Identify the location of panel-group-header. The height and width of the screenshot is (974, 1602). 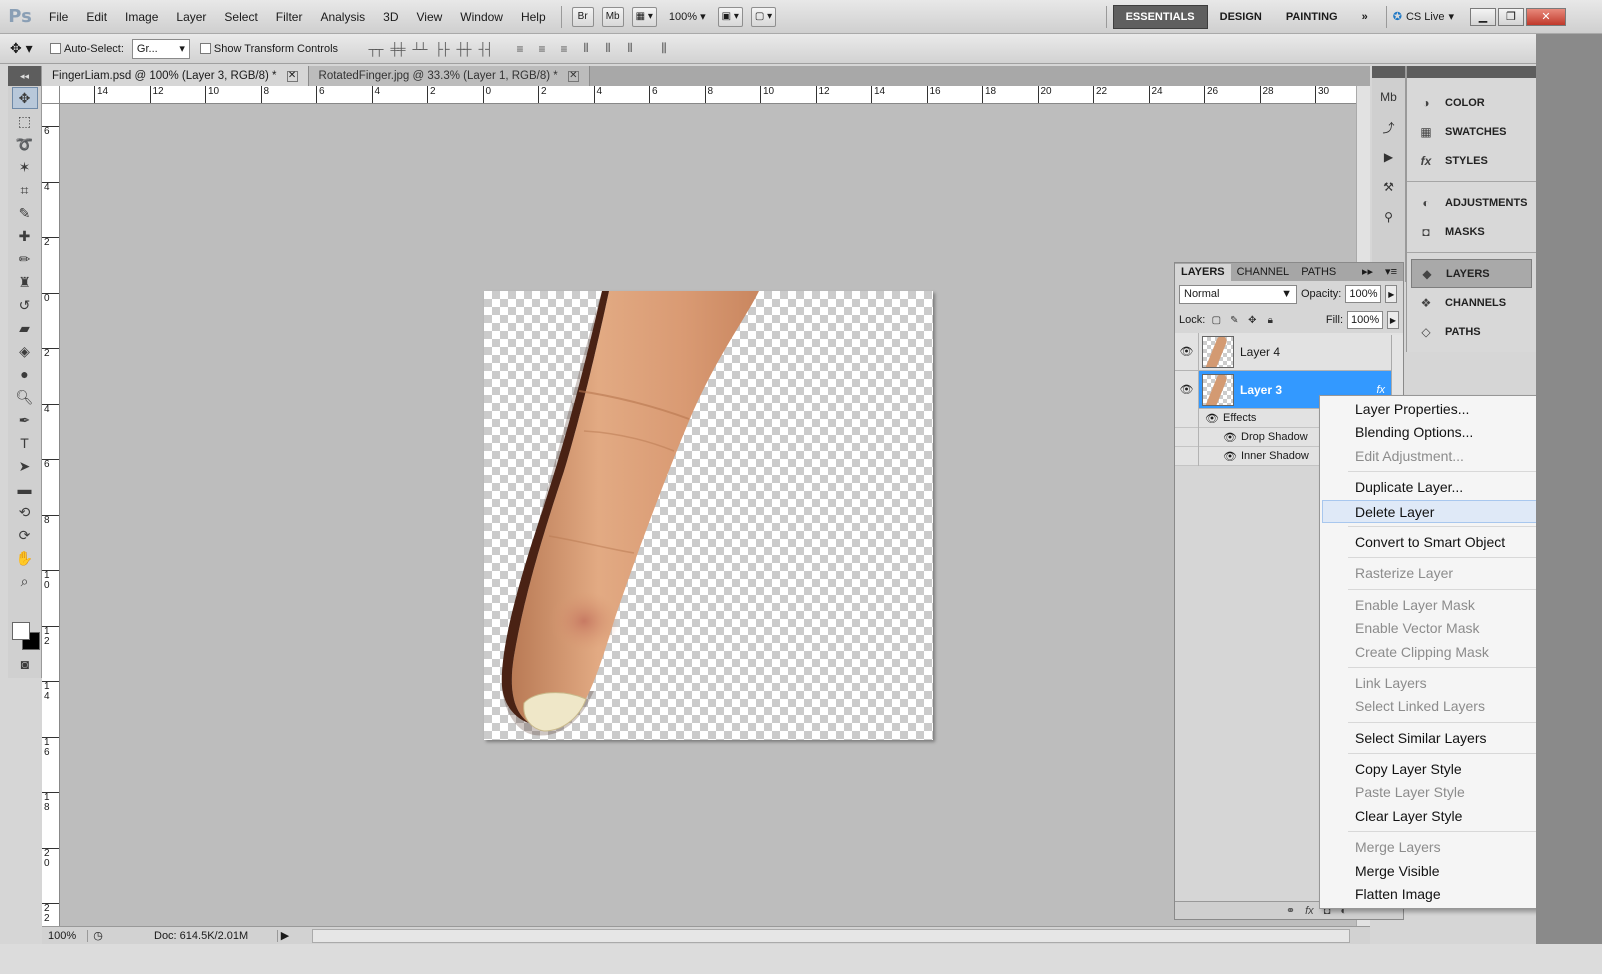
(1471, 72).